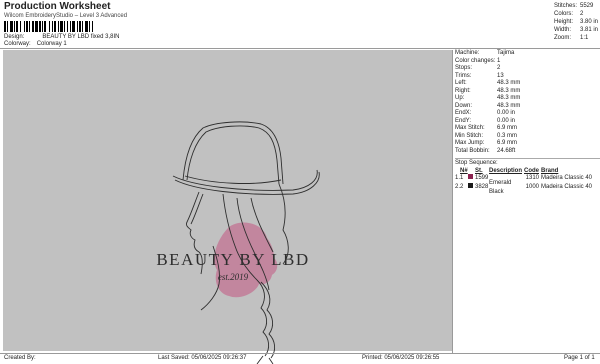 The image size is (600, 364). I want to click on design-value: BEAUTY BY LBD fixed 3,8IN, so click(81, 37).